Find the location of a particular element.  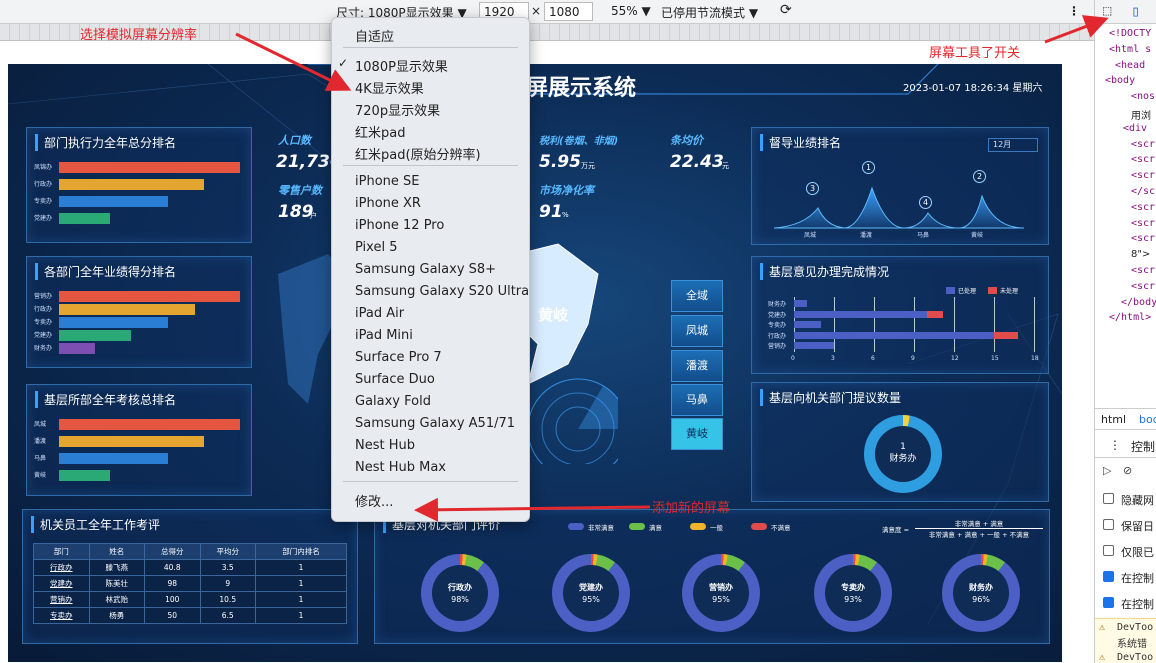

city-button-pandu: 潘渡 is located at coordinates (697, 366).